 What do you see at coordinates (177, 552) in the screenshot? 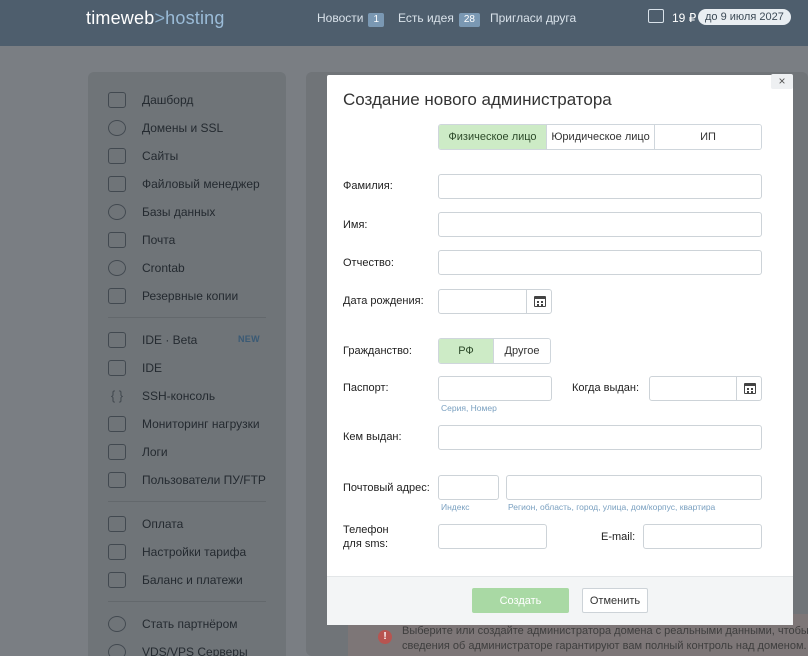
I see `sidebar-item-tariff: Настройки тарифа` at bounding box center [177, 552].